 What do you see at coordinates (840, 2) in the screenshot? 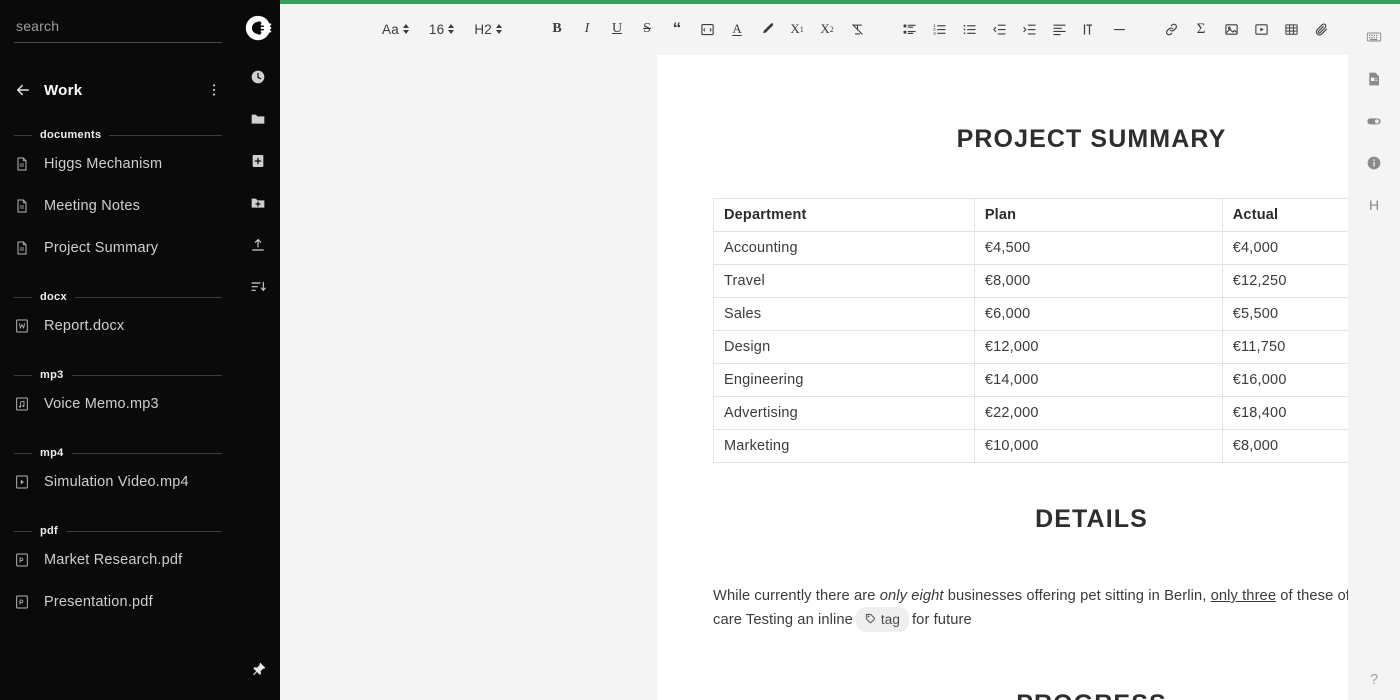
I see `top-accent-bar` at bounding box center [840, 2].